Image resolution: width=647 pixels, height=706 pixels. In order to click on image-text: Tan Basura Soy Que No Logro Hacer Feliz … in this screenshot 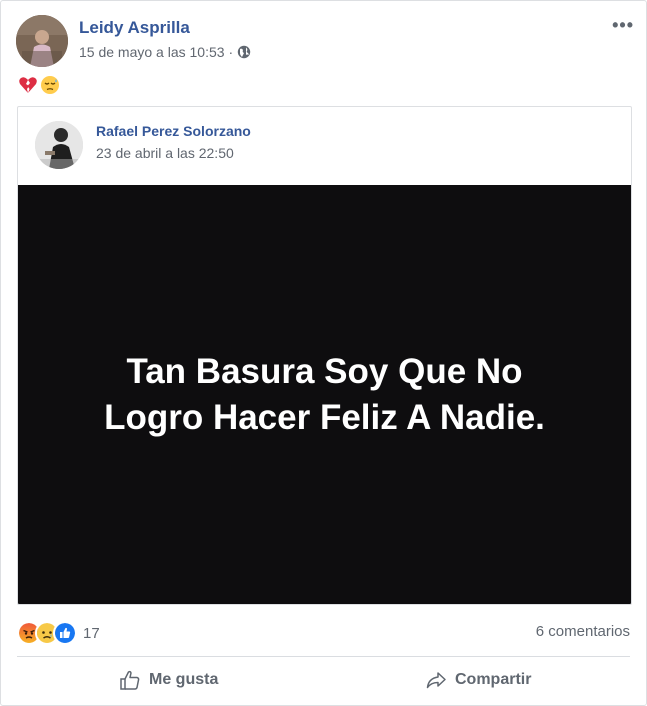, I will do `click(325, 395)`.